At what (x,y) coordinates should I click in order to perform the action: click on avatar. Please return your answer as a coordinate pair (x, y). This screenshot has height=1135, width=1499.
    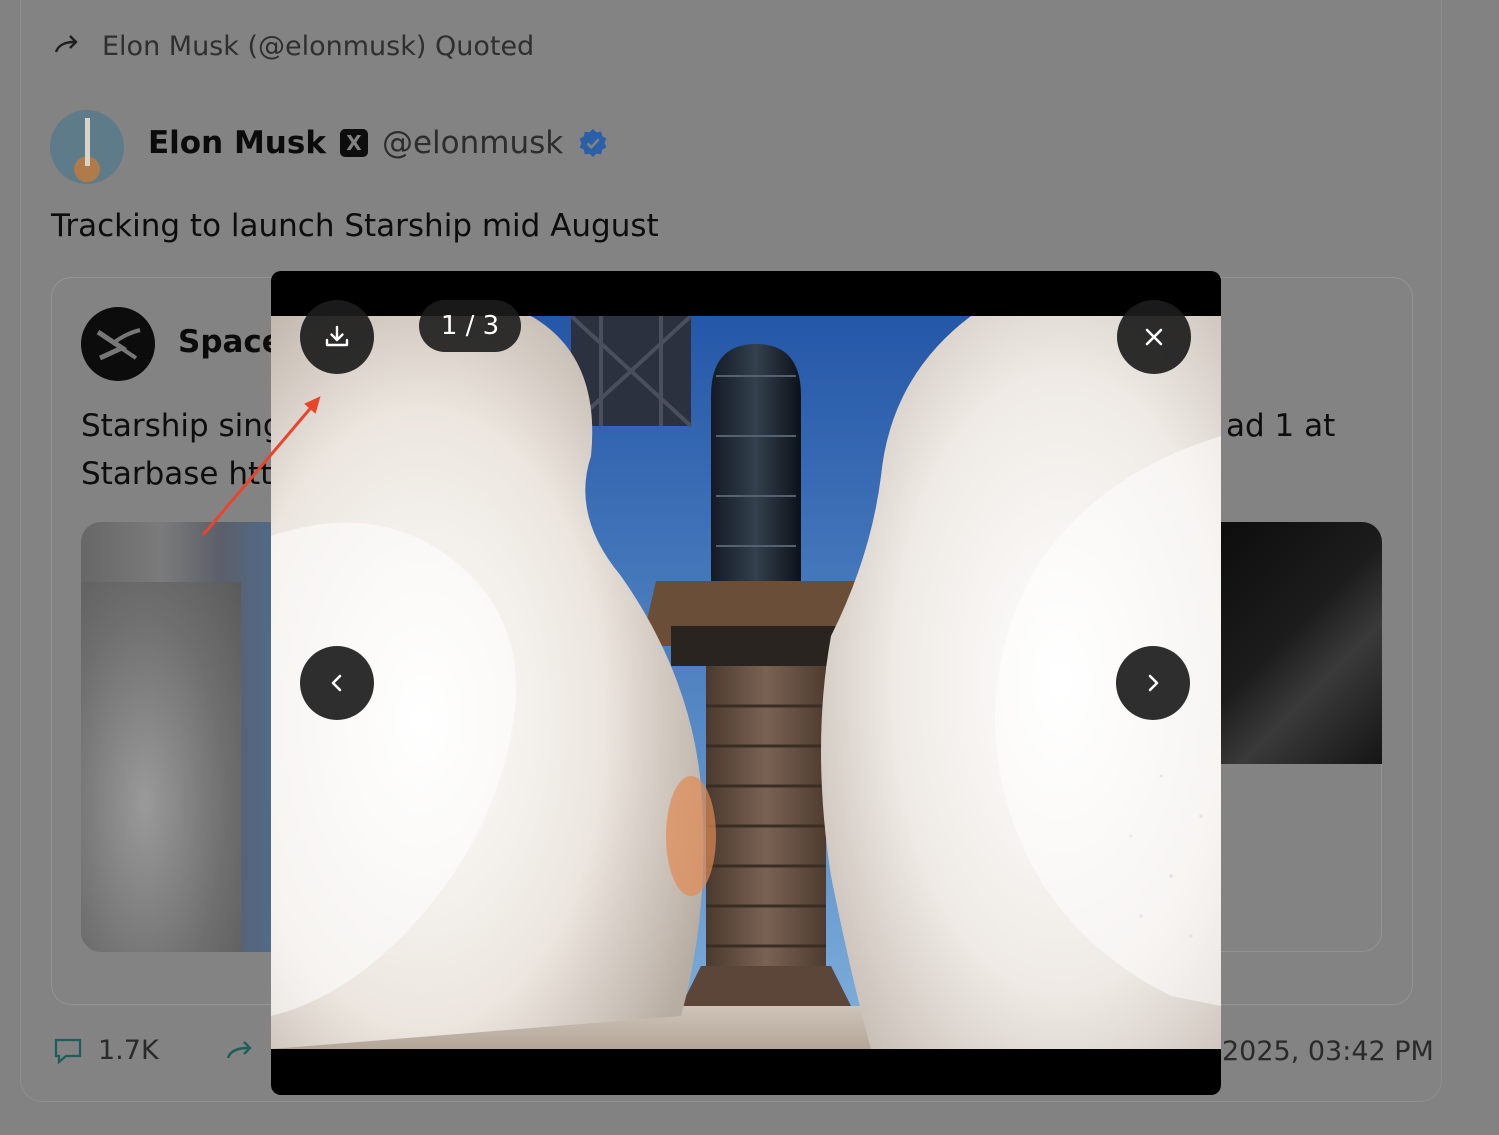
    Looking at the image, I should click on (87, 147).